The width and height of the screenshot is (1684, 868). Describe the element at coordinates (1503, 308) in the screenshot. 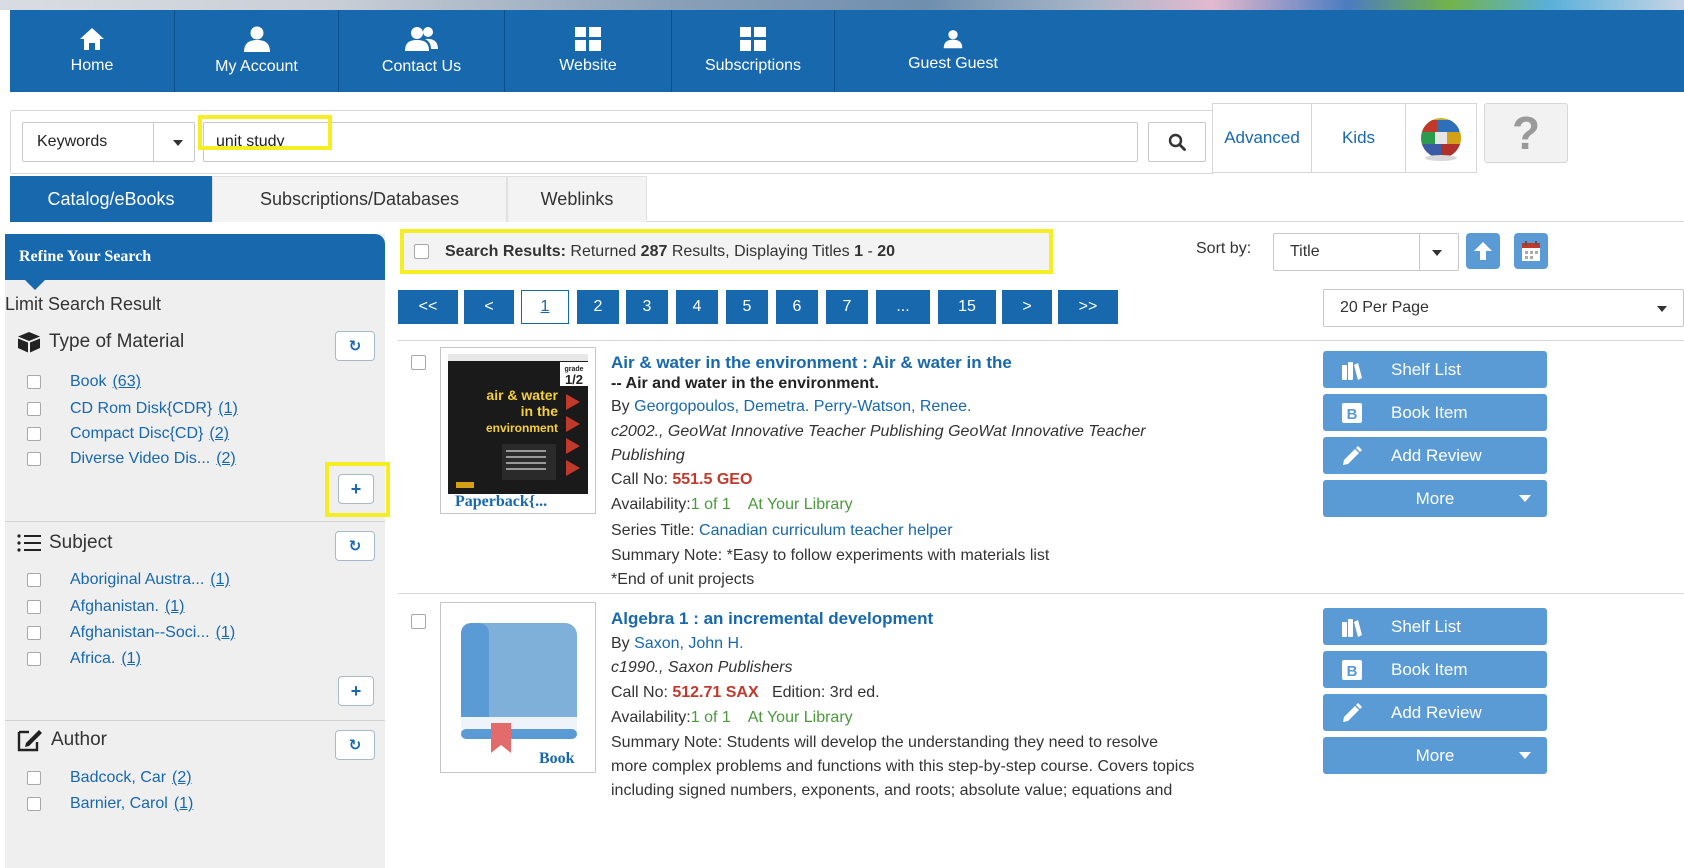

I see `per-page-select: 20 Per Page` at that location.